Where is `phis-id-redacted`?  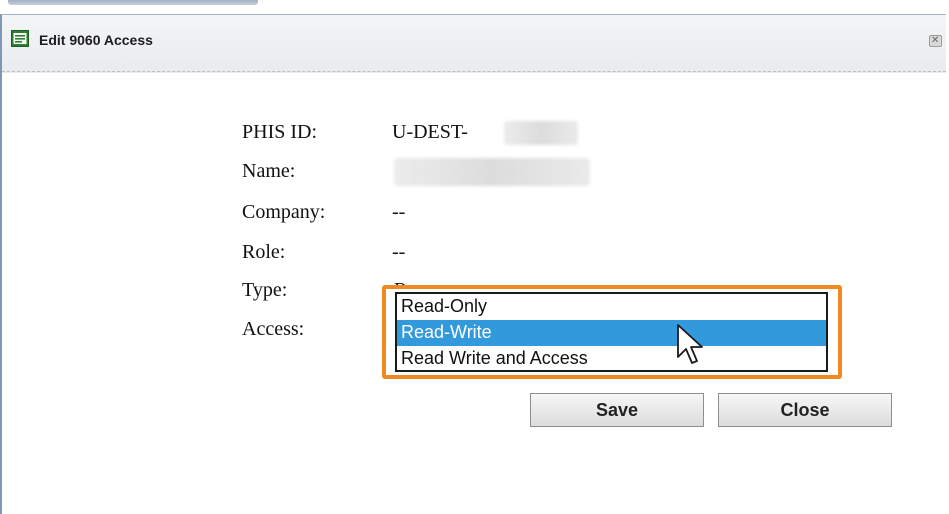 phis-id-redacted is located at coordinates (541, 133).